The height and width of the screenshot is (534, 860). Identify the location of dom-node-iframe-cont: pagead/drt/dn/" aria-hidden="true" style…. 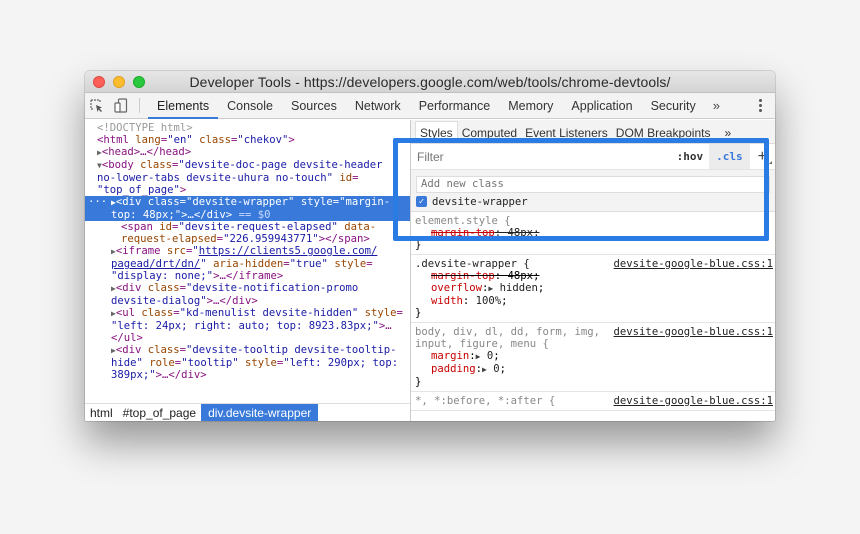
(242, 264).